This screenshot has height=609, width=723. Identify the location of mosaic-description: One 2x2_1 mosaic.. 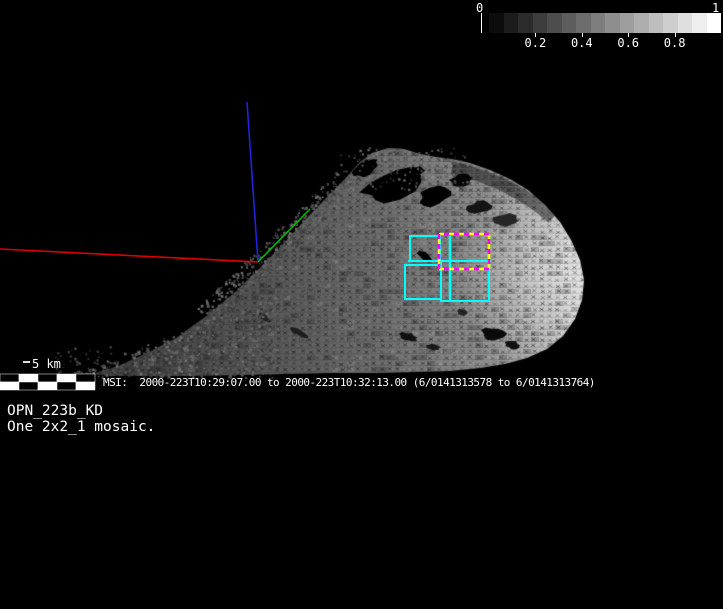
(81, 427).